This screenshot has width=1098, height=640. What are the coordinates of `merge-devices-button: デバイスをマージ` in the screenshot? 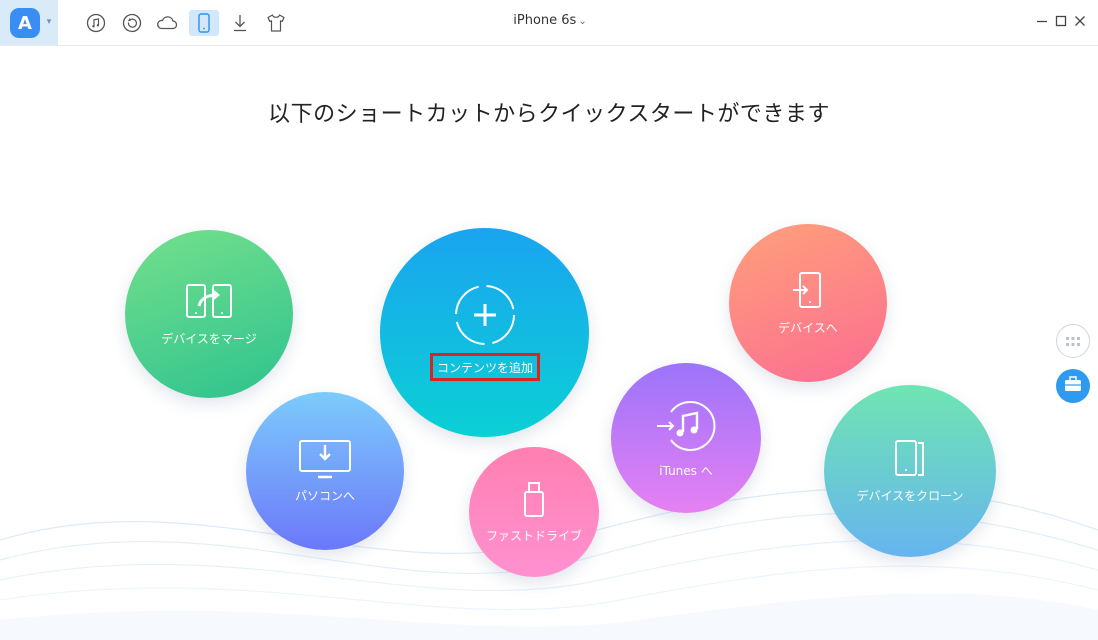 It's located at (209, 314).